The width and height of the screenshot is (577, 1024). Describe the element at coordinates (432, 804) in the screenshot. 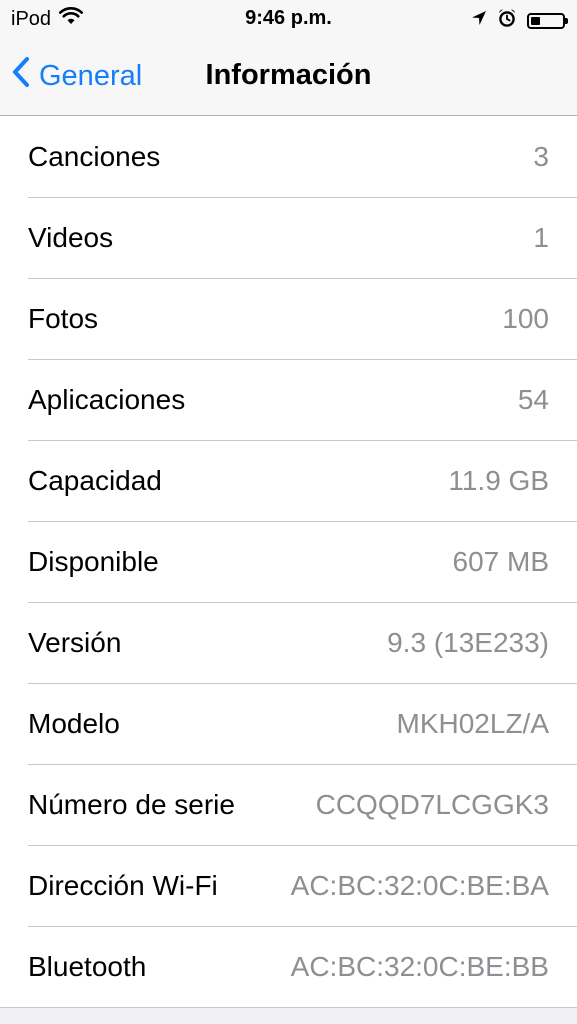

I see `row-value: CCQQD7LCGGK3` at that location.